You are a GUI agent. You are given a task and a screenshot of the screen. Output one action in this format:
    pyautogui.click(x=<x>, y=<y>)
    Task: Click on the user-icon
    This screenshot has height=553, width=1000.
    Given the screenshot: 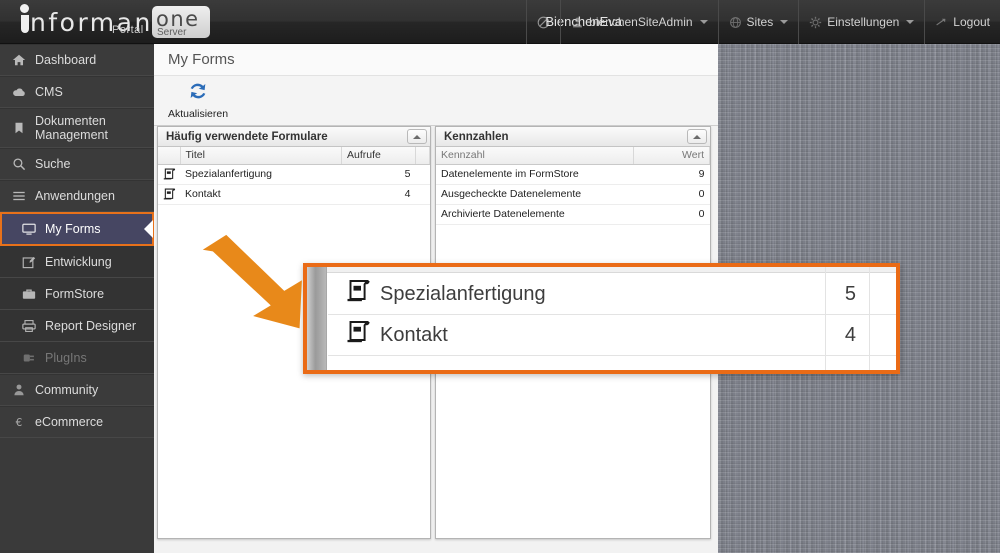 What is the action you would take?
    pyautogui.click(x=578, y=22)
    